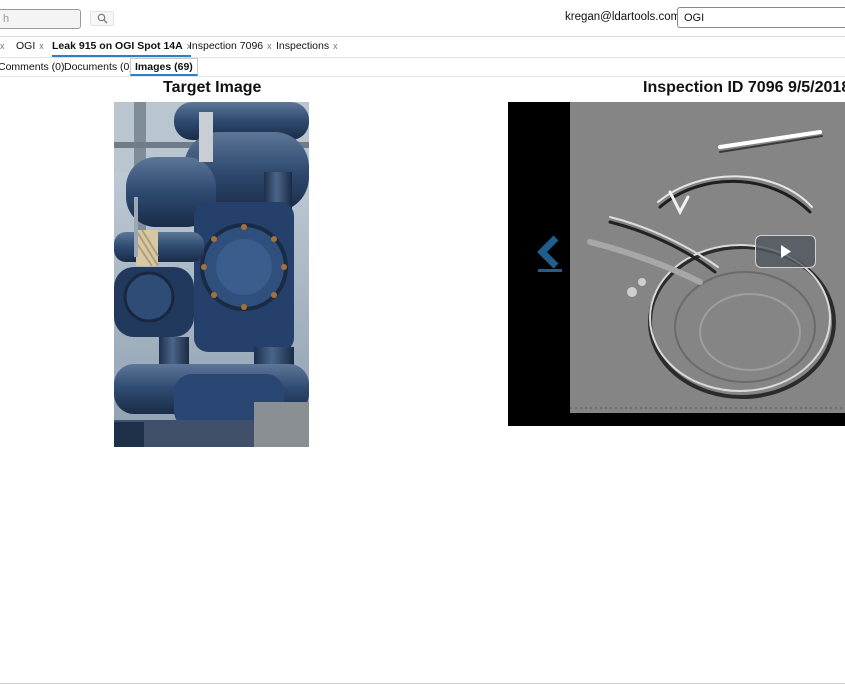 This screenshot has width=845, height=684. I want to click on subtab-bar: Comments (0) Documents (0) Images (69), so click(422, 67).